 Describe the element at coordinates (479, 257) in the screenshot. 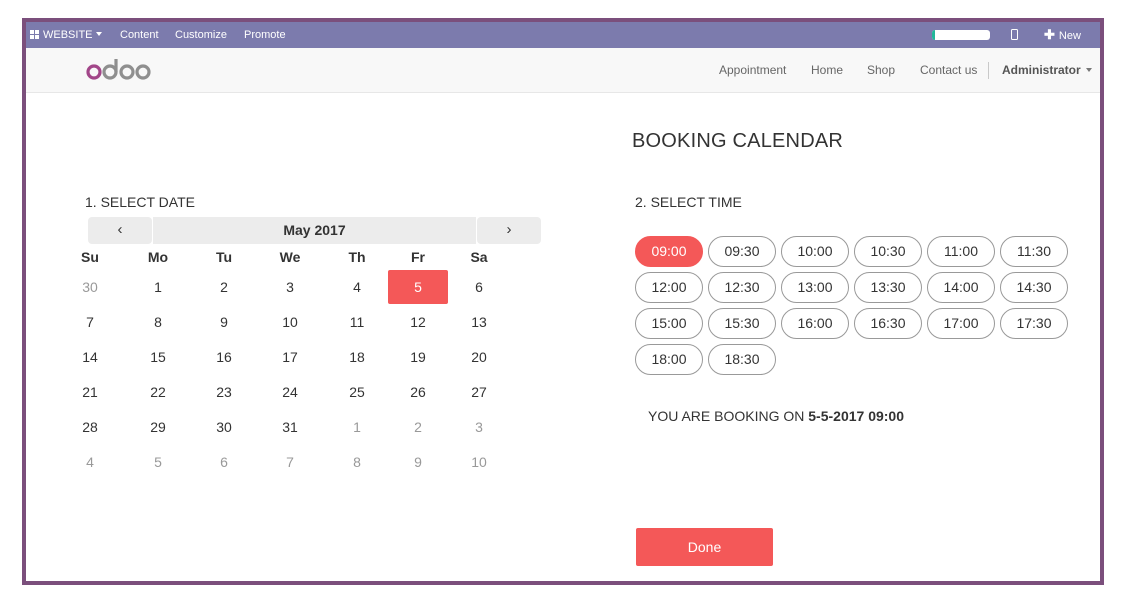

I see `weekday-header: Sa` at that location.